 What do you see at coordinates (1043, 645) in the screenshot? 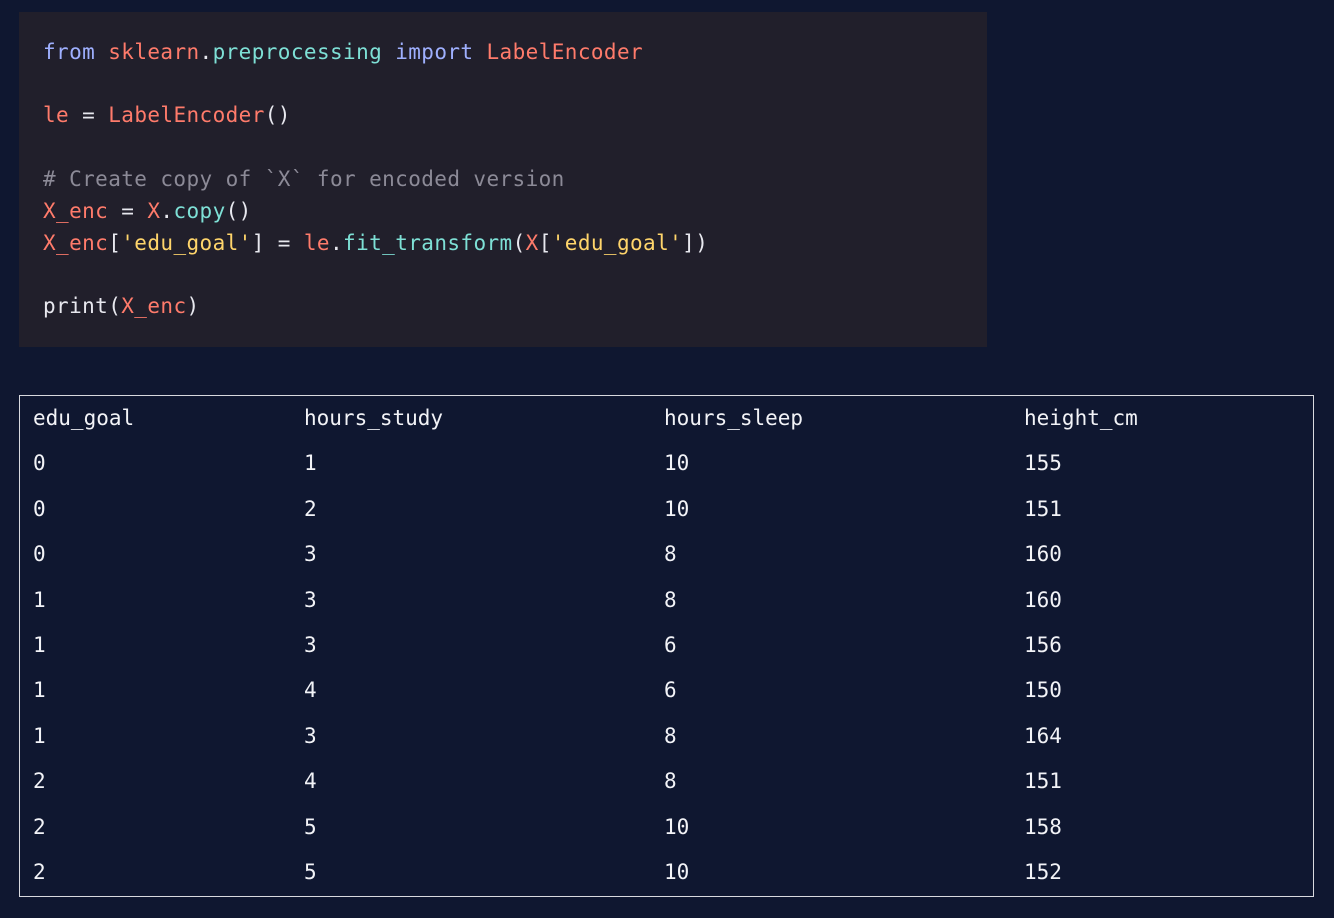
I see `cell-height-cm: 156` at bounding box center [1043, 645].